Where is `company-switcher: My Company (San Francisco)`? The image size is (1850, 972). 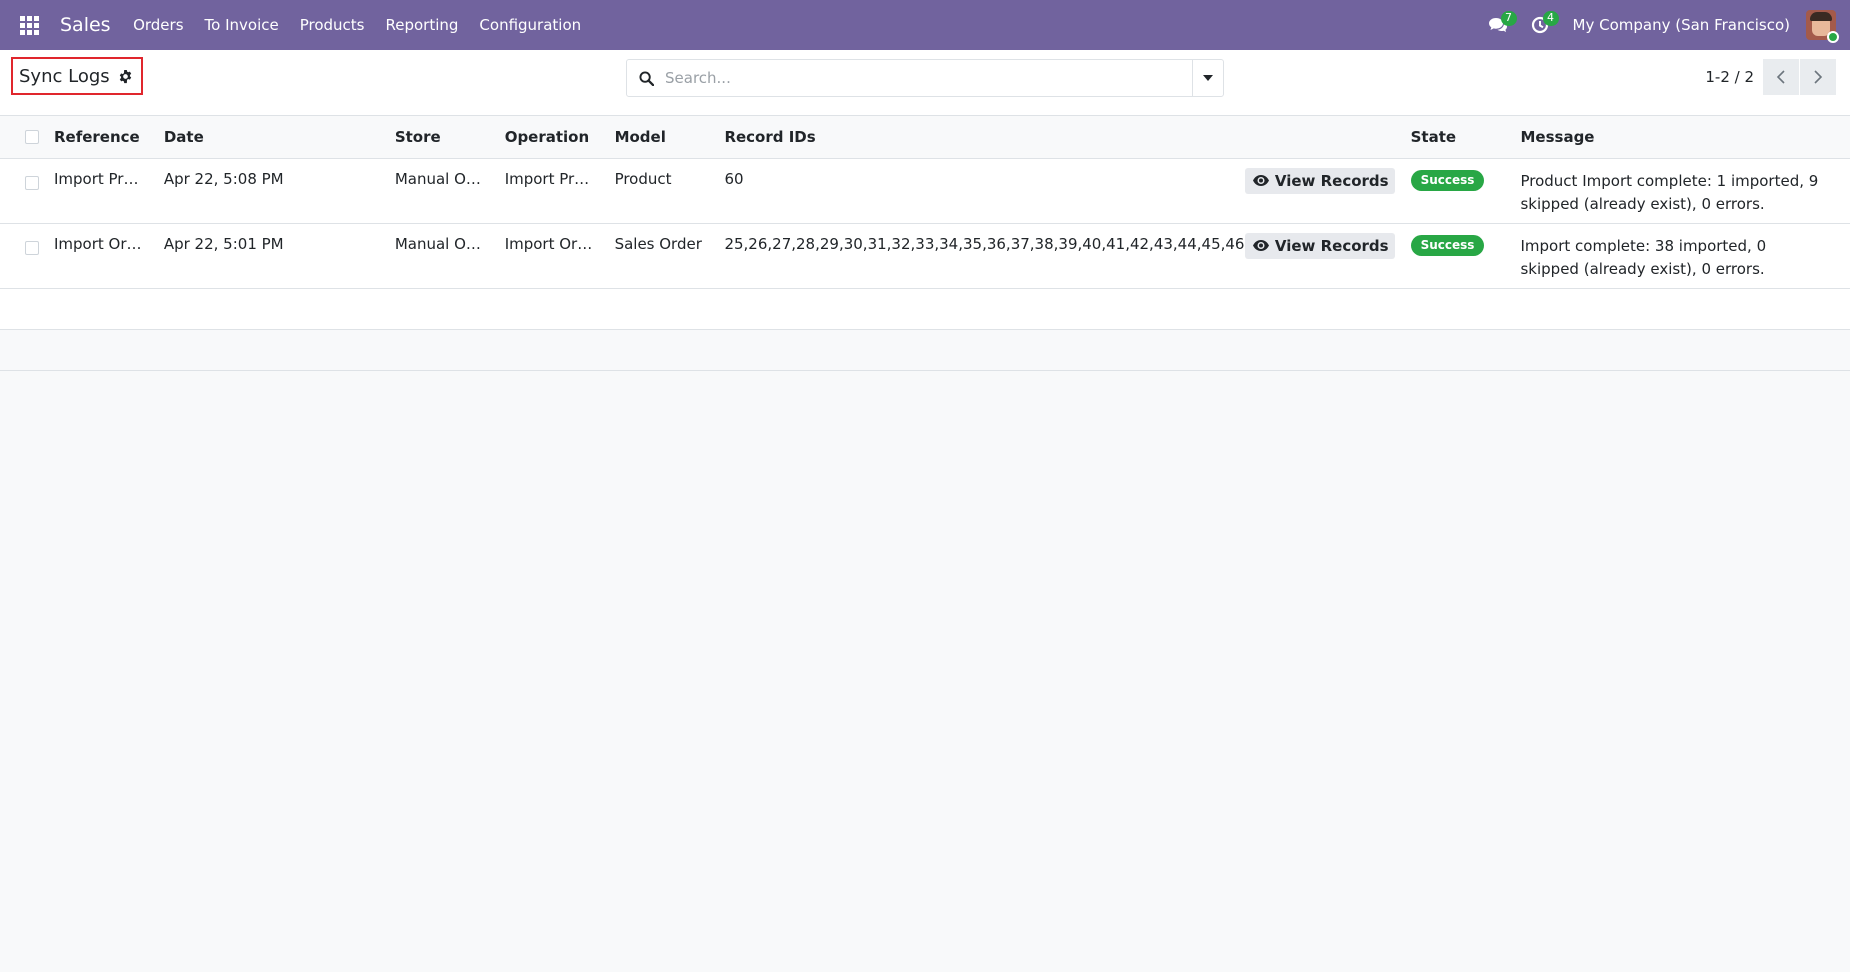
company-switcher: My Company (San Francisco) is located at coordinates (1681, 25).